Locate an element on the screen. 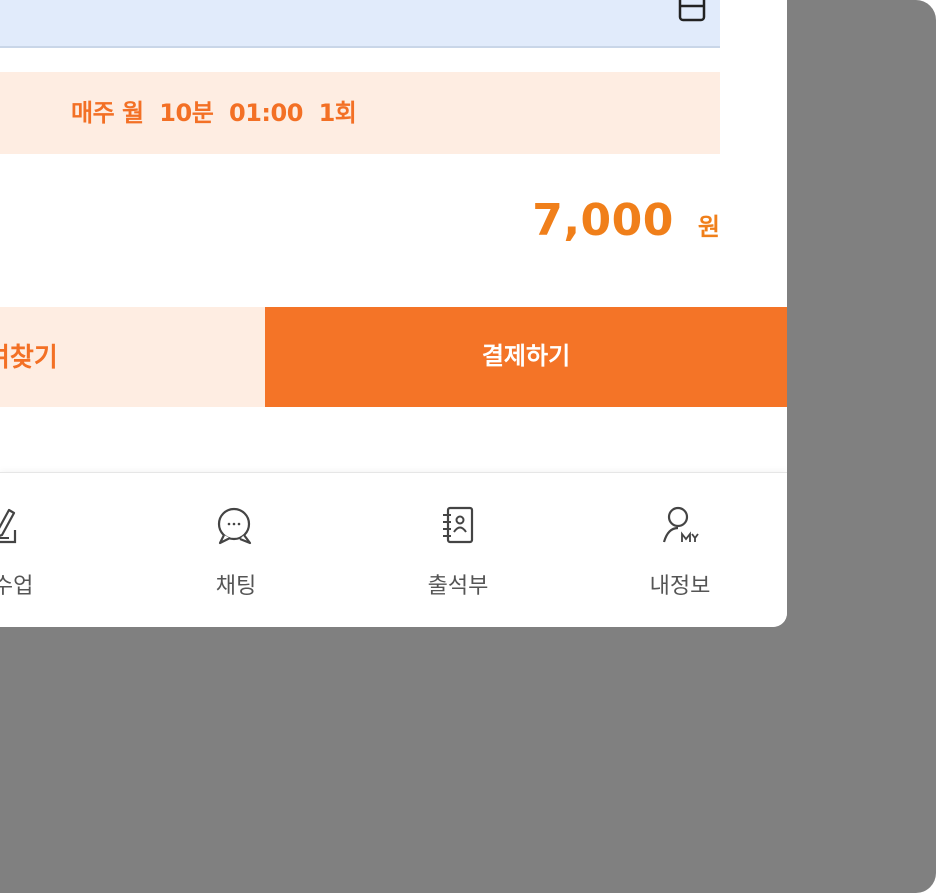  nav-item-chat: 채팅 is located at coordinates (236, 550).